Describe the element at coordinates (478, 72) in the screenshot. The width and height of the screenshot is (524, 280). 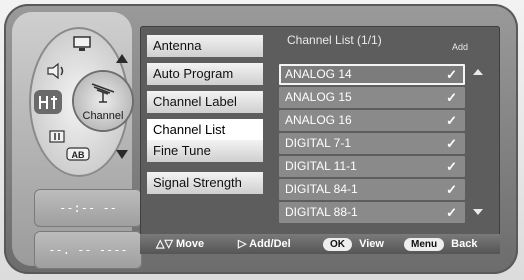
I see `scroll-up-arrow-icon` at that location.